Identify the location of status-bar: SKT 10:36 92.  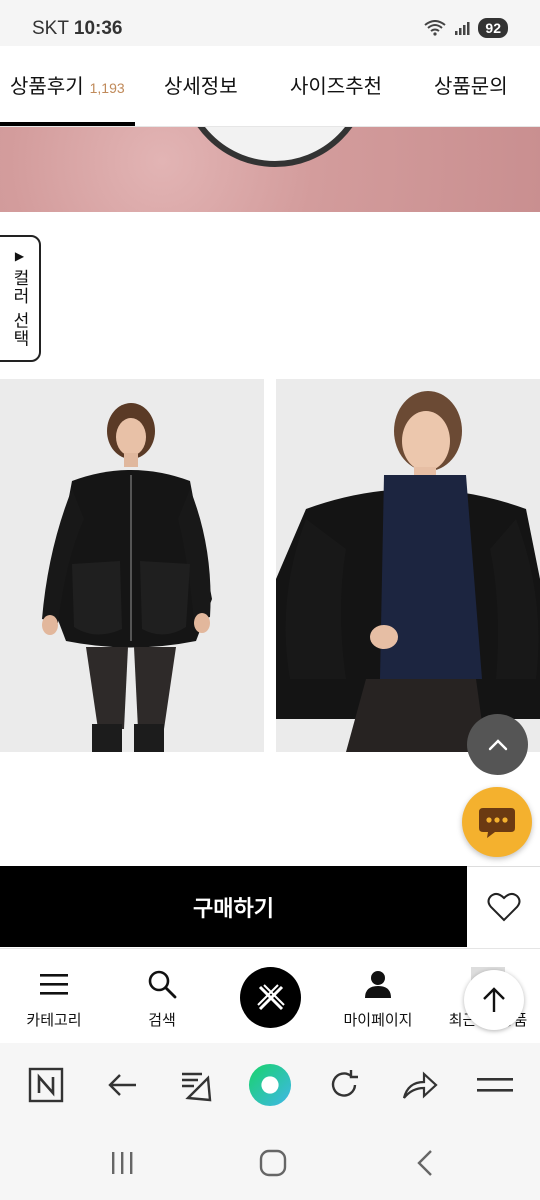
(270, 23).